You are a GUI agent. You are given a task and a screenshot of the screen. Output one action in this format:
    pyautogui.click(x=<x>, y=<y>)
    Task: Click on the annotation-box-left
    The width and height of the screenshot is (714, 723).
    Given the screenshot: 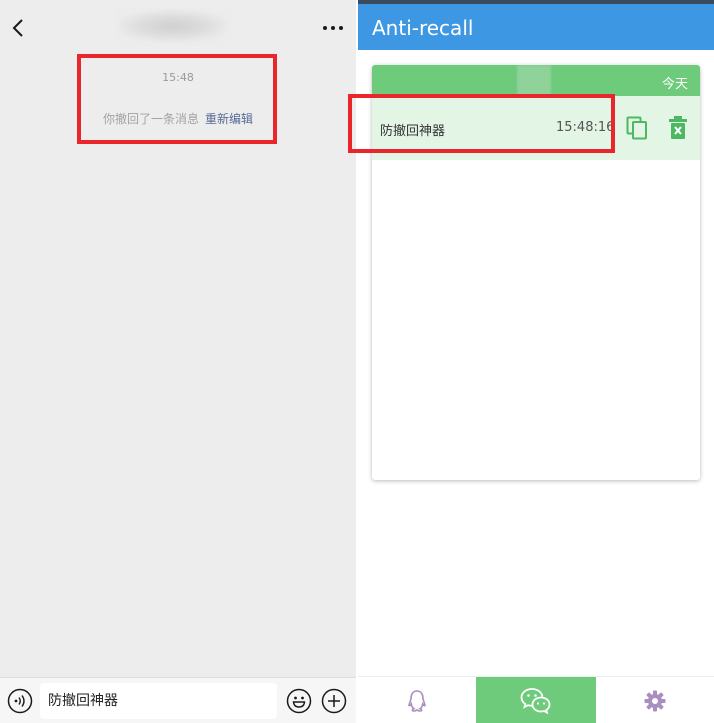 What is the action you would take?
    pyautogui.click(x=177, y=99)
    